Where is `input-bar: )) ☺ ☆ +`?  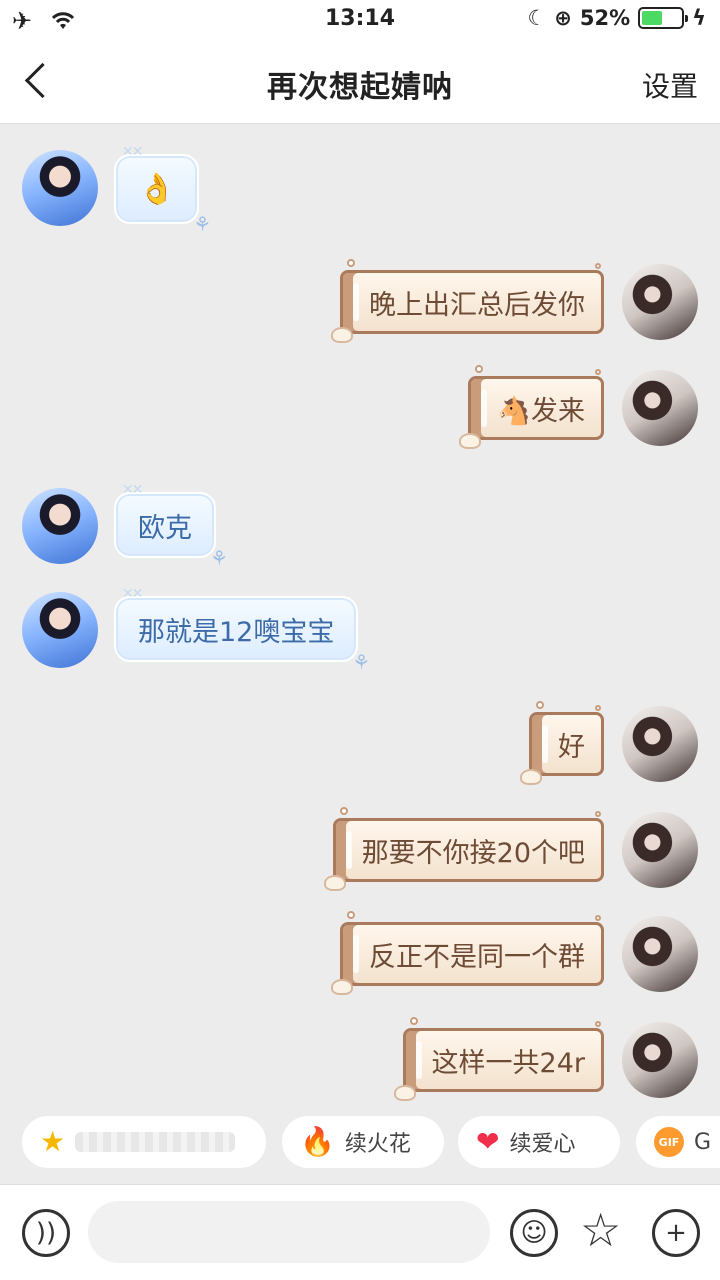 input-bar: )) ☺ ☆ + is located at coordinates (360, 1232).